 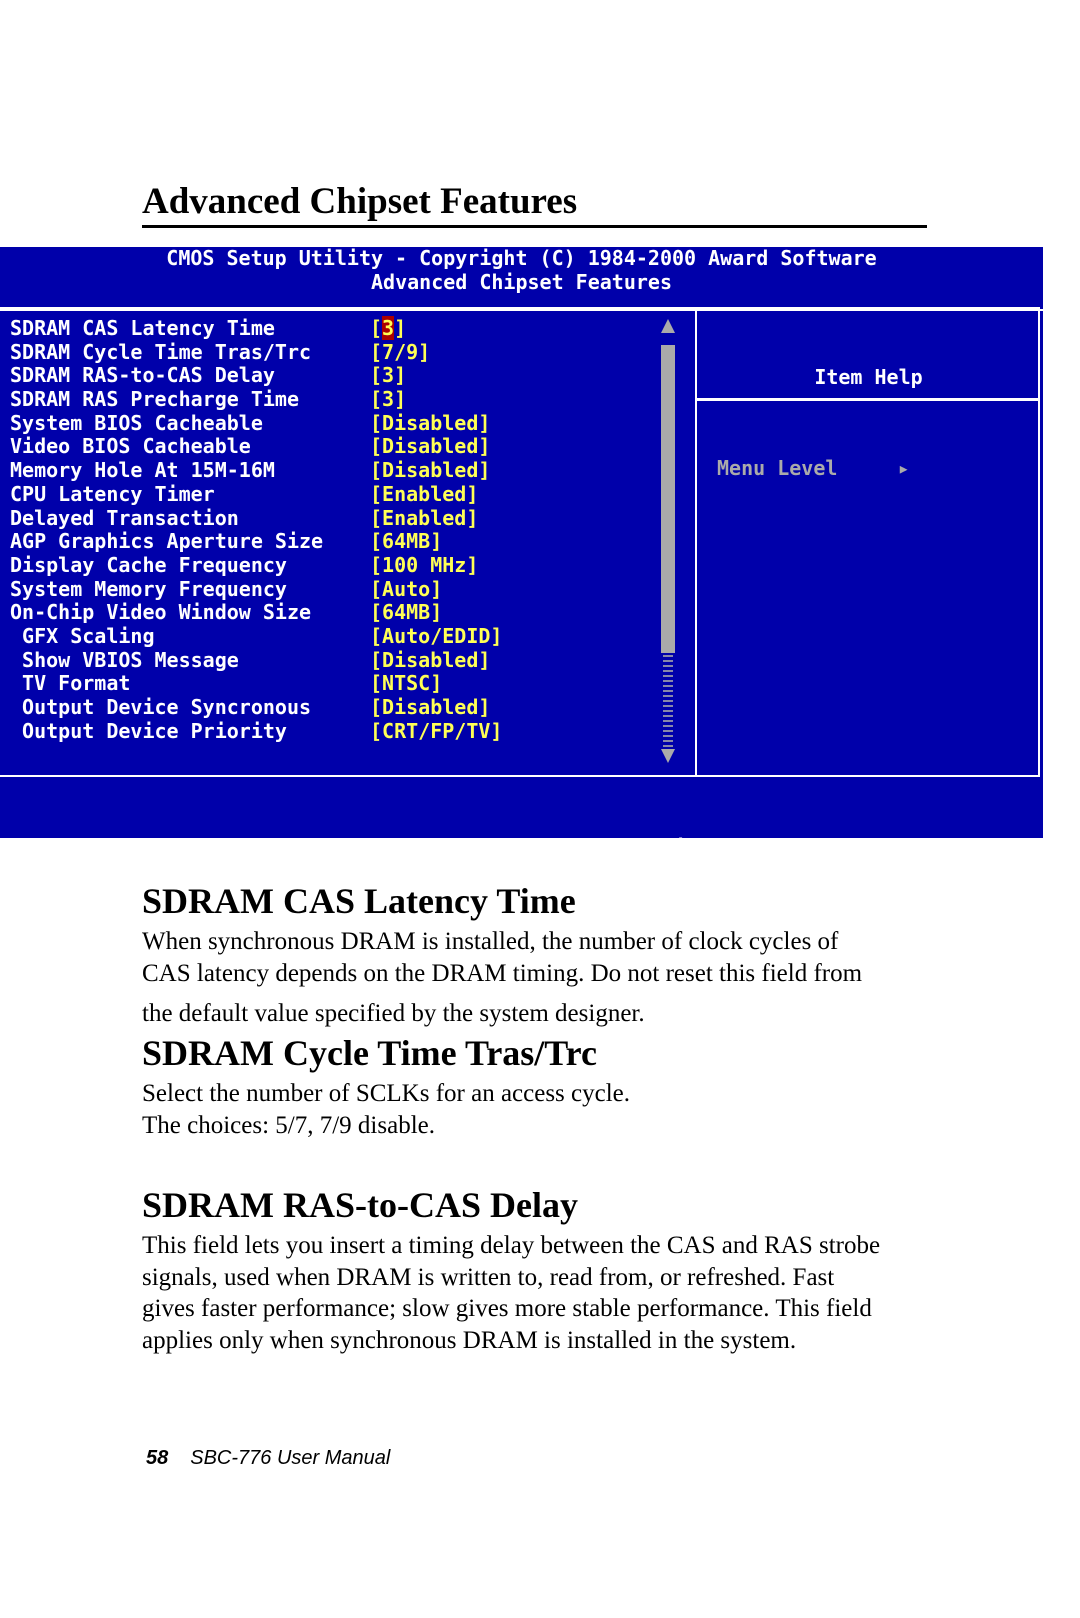 I want to click on scrollbar, so click(x=668, y=542).